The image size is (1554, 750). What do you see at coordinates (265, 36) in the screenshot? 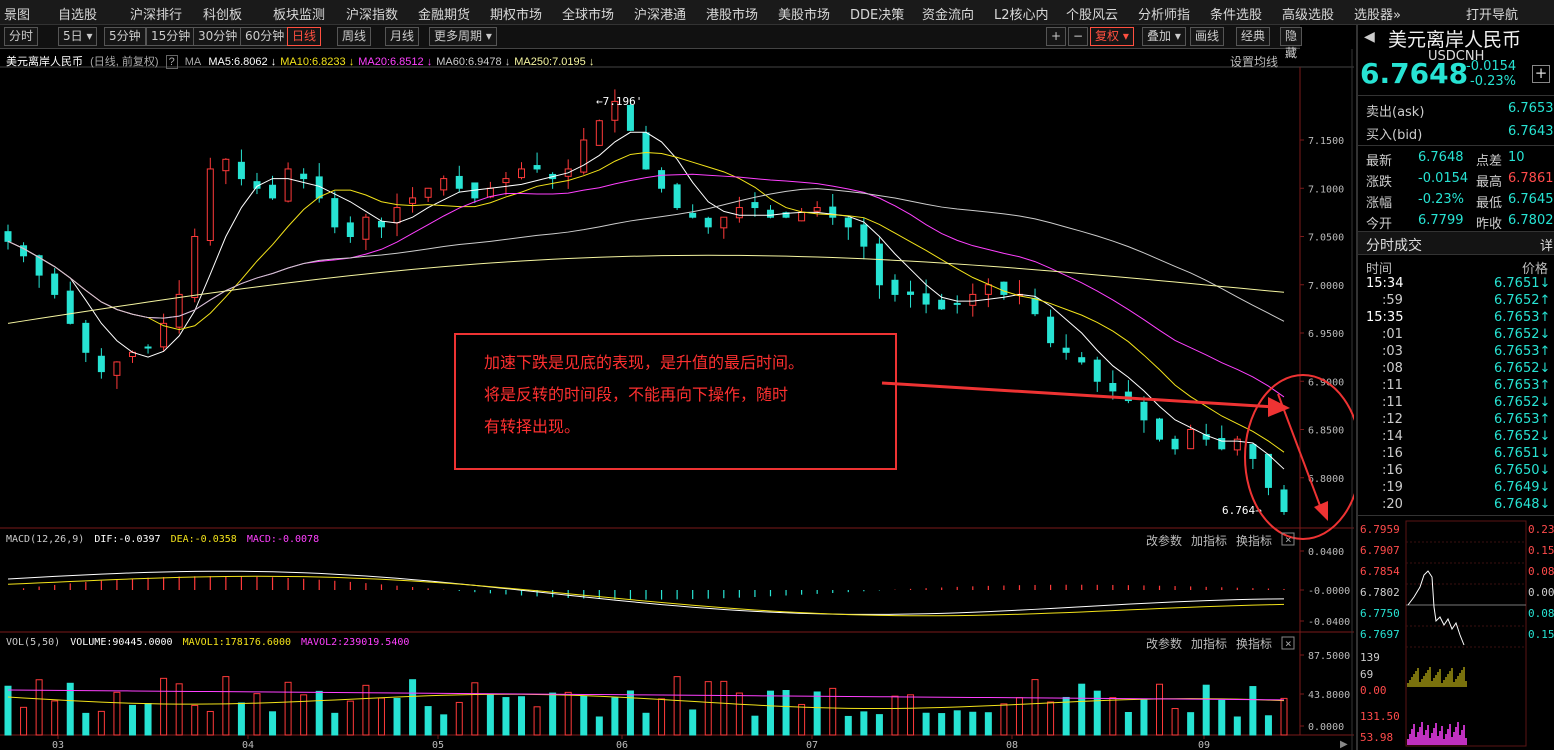
I see `period-tab-5: 60分钟` at bounding box center [265, 36].